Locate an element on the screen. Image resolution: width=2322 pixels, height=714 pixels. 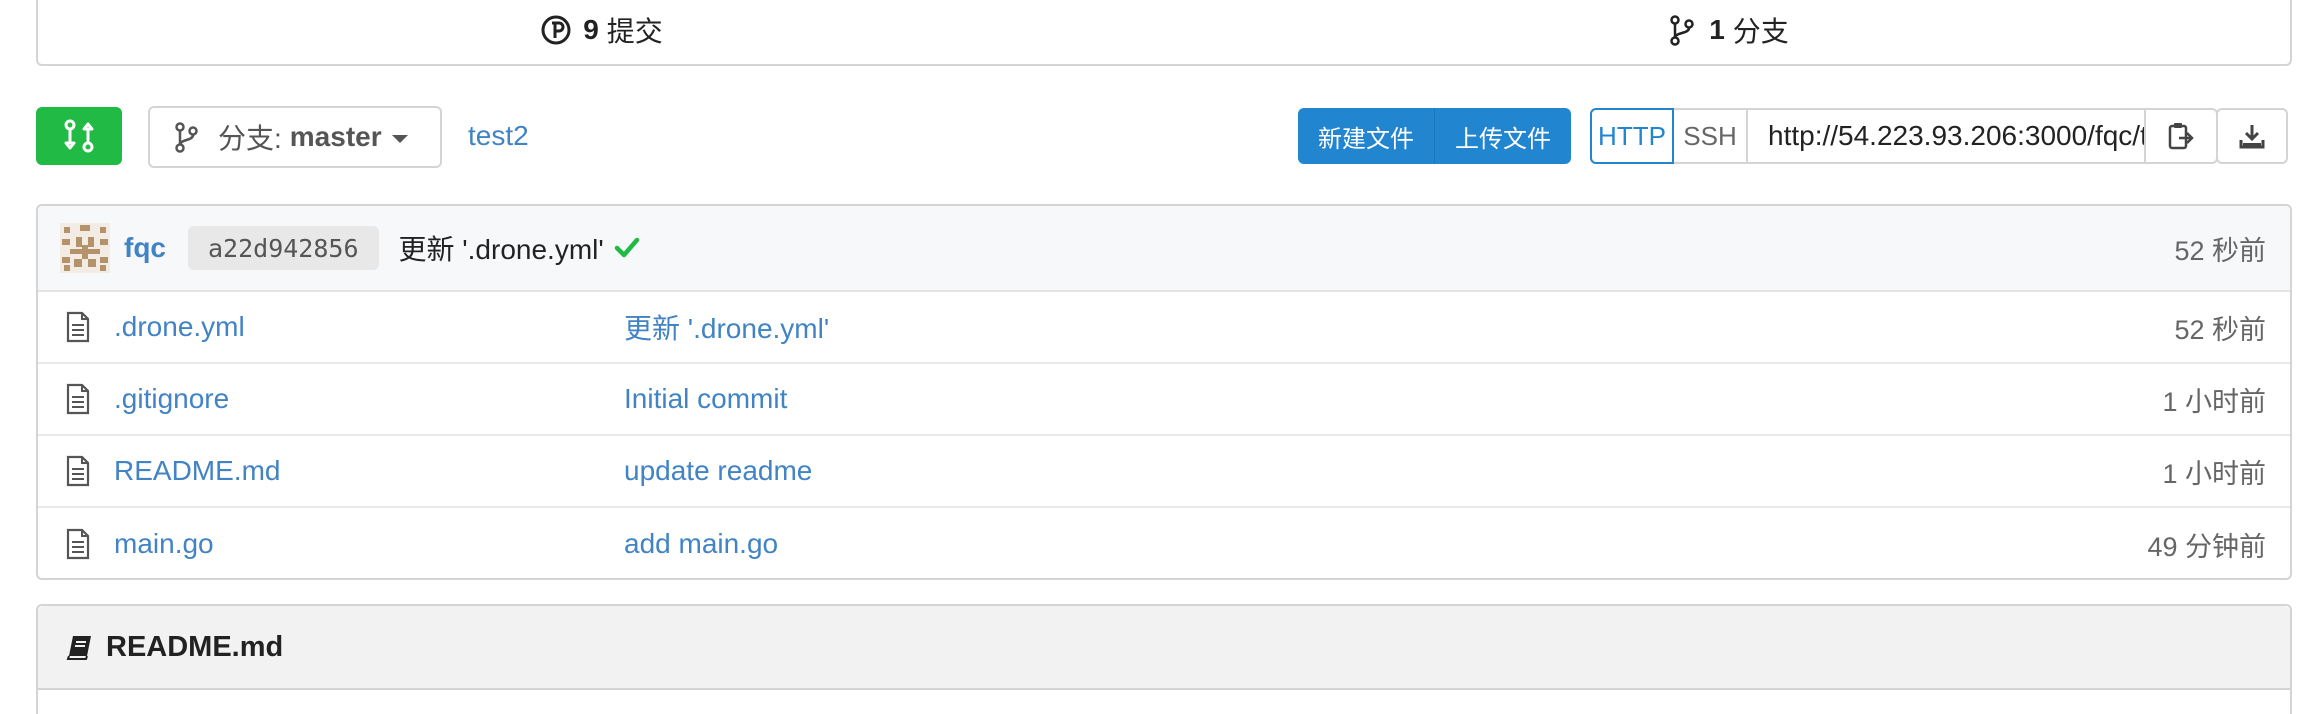
commits-stat: 9 提交 is located at coordinates (601, 32).